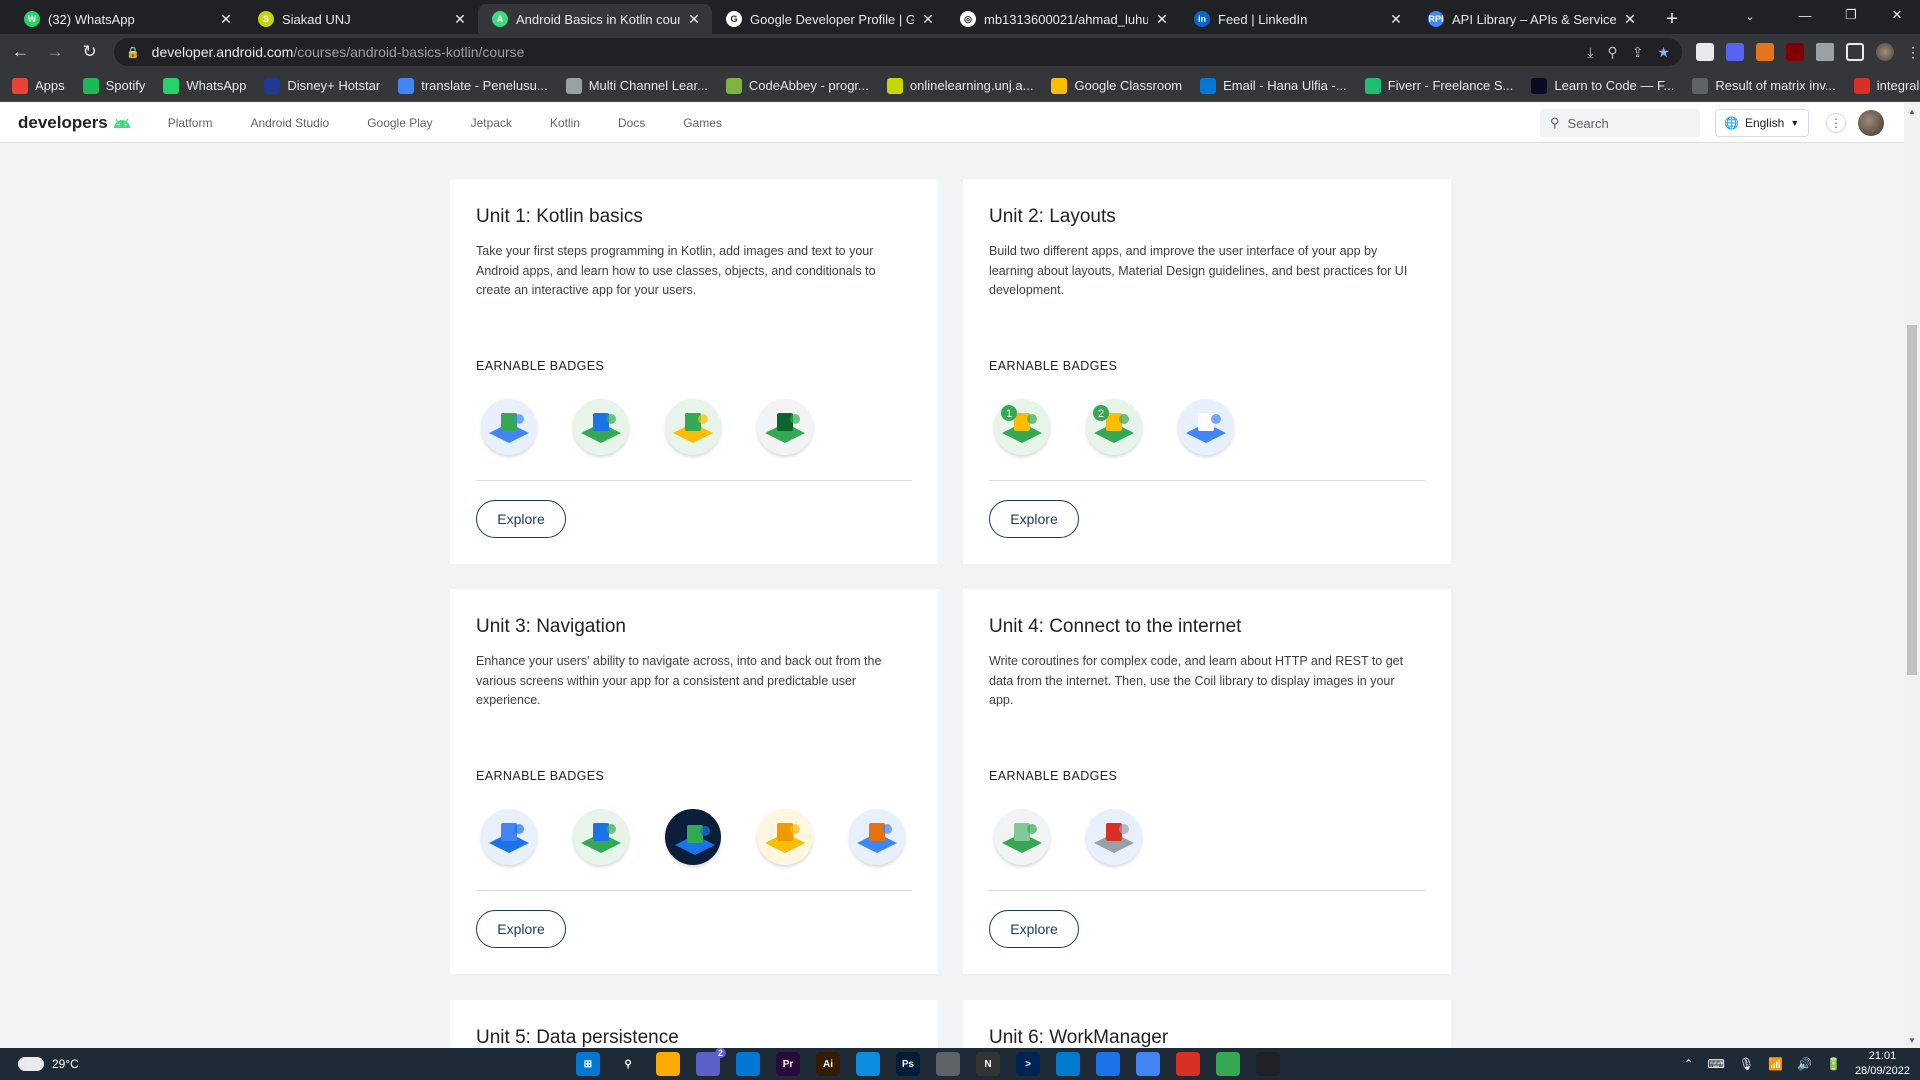  I want to click on browser-tab: G Google Developer Profile | Goo ✕, so click(829, 19).